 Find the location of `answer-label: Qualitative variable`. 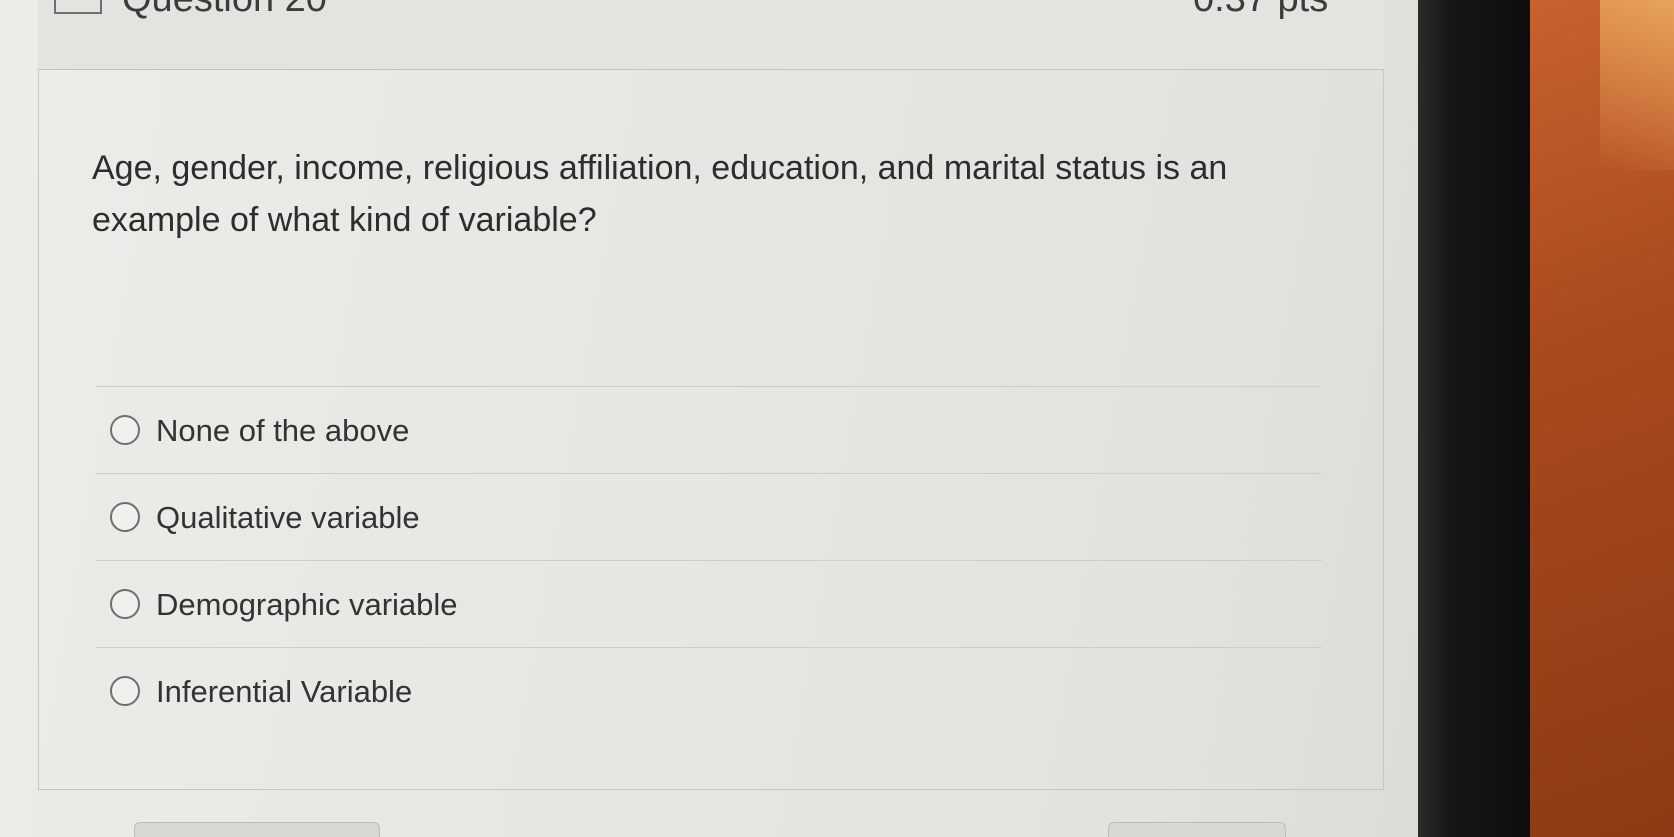

answer-label: Qualitative variable is located at coordinates (288, 518).